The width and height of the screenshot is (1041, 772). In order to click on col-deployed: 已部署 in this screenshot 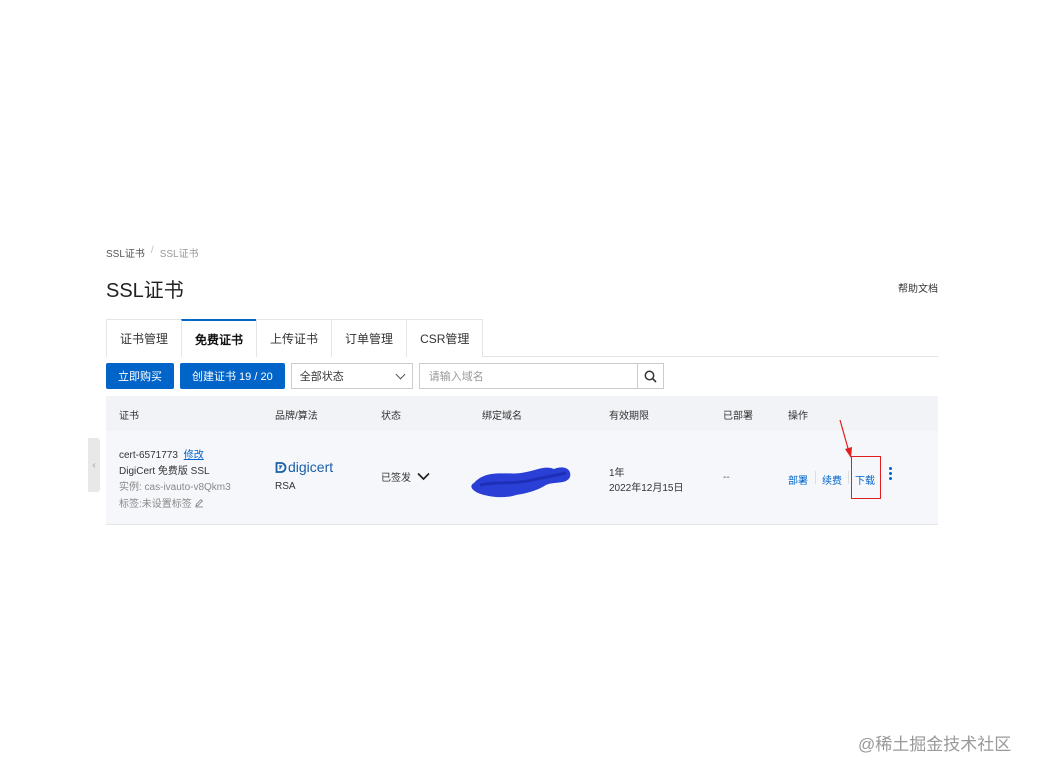, I will do `click(738, 416)`.